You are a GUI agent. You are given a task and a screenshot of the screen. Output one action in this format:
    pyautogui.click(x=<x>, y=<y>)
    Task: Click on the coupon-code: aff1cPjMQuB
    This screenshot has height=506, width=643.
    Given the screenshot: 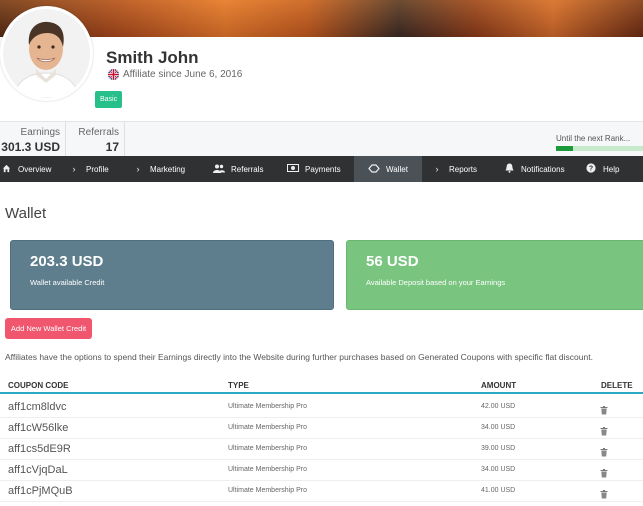 What is the action you would take?
    pyautogui.click(x=40, y=491)
    